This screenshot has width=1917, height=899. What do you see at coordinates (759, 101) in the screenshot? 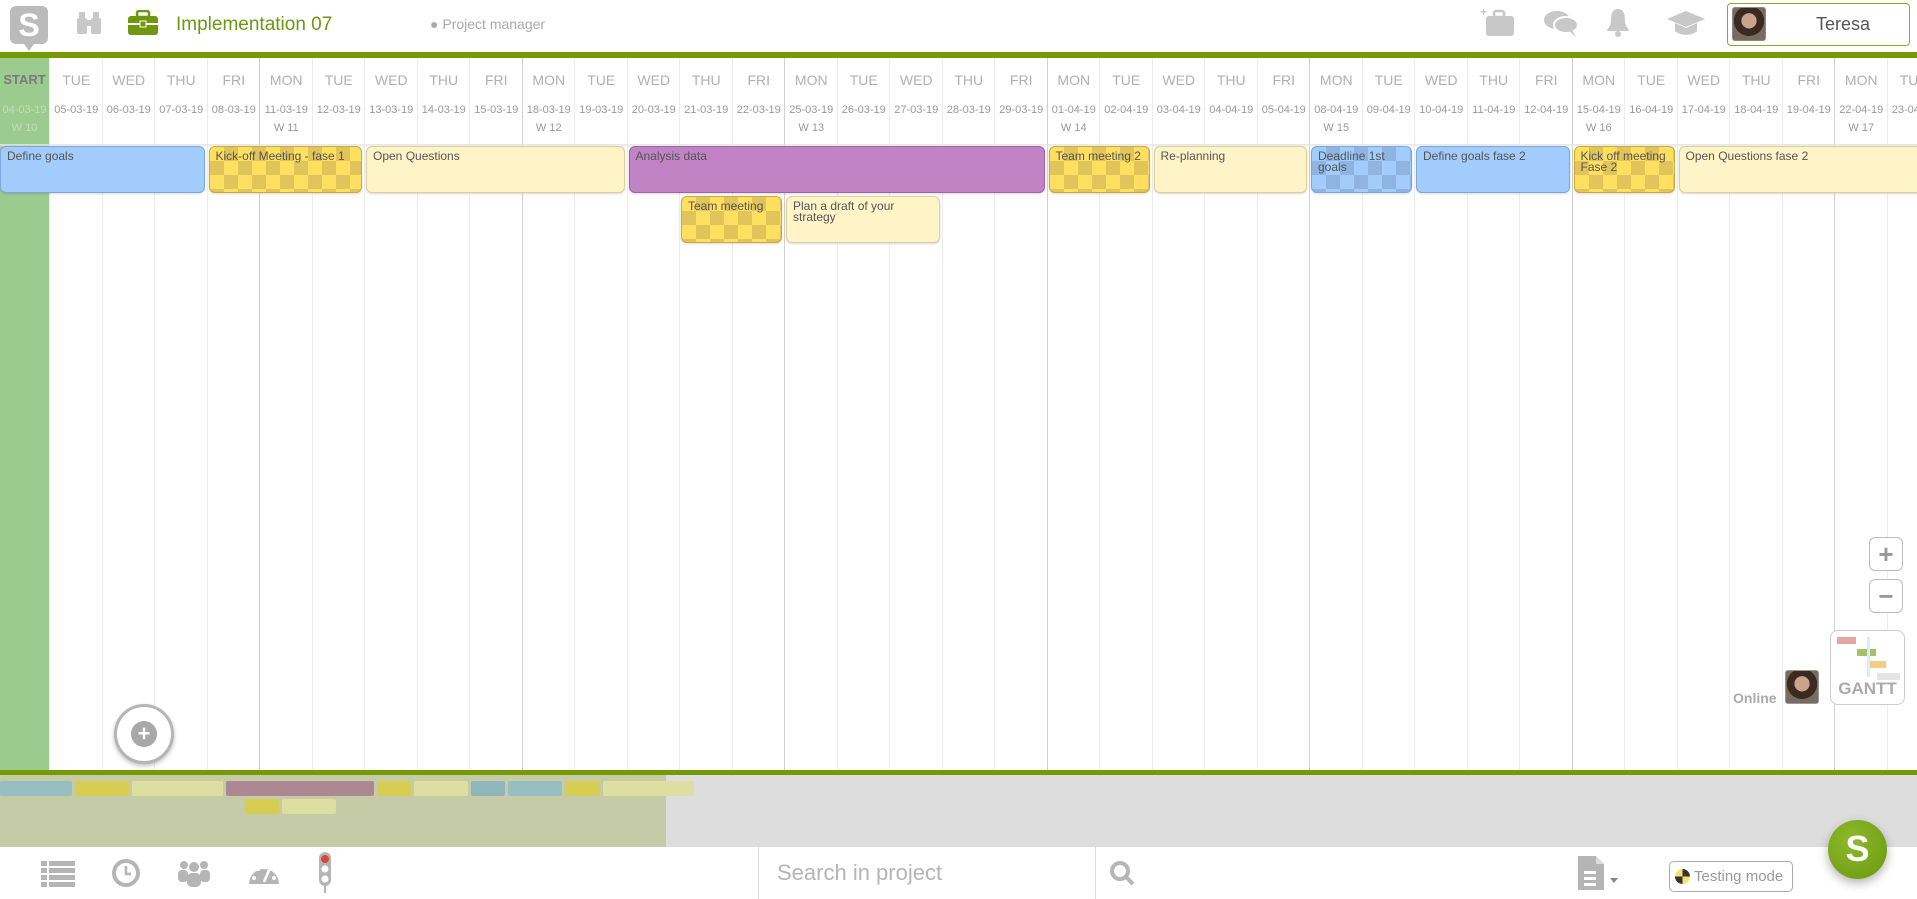
I see `day-header: FRI 22-03-19` at bounding box center [759, 101].